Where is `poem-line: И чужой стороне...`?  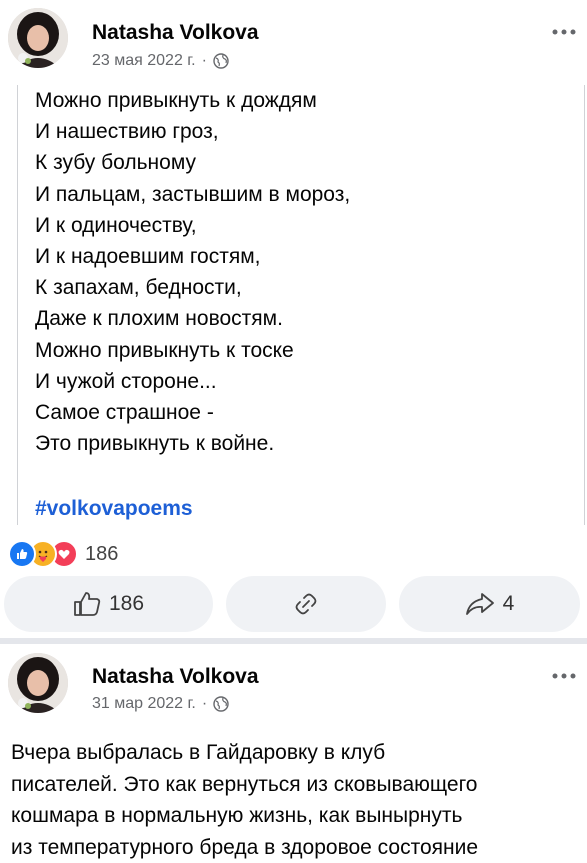 poem-line: И чужой стороне... is located at coordinates (192, 381).